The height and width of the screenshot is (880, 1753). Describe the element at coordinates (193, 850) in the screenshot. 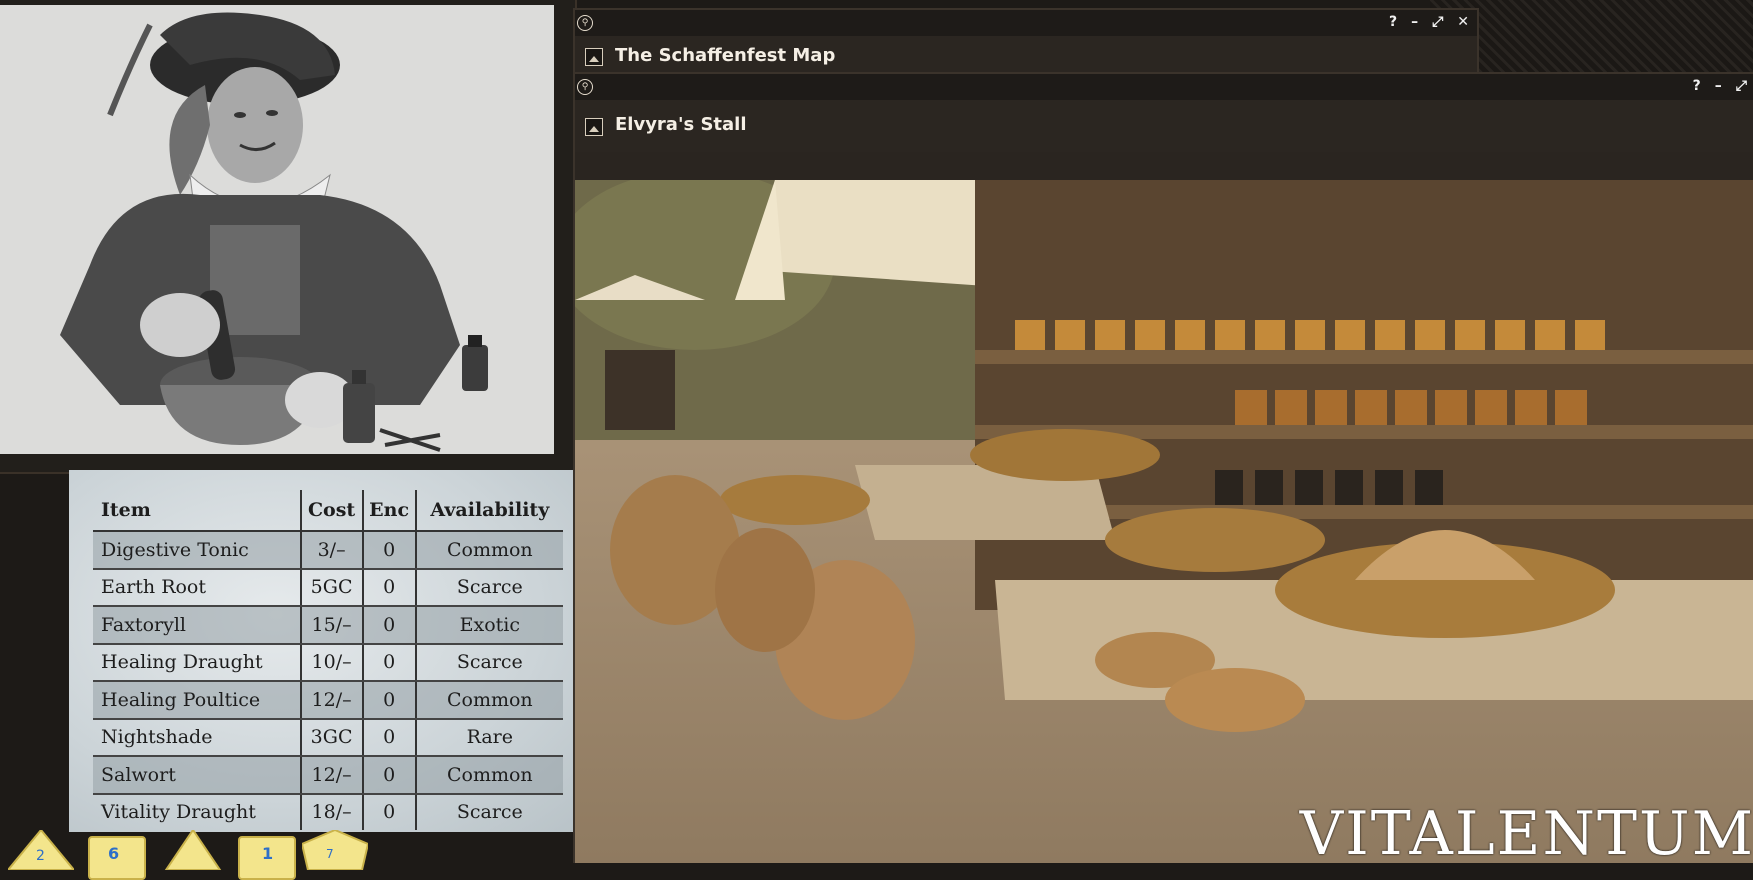

I see `d8-die` at that location.